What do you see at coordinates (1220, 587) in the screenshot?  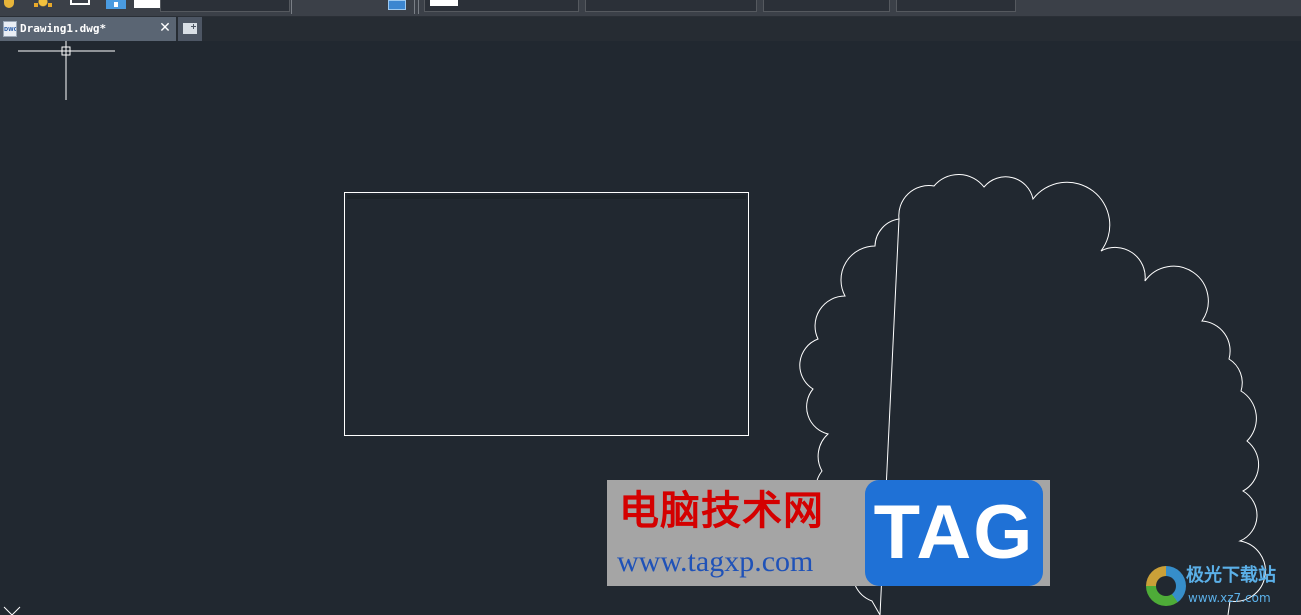 I see `site-watermark: 极光下载站 www.xz7.com` at bounding box center [1220, 587].